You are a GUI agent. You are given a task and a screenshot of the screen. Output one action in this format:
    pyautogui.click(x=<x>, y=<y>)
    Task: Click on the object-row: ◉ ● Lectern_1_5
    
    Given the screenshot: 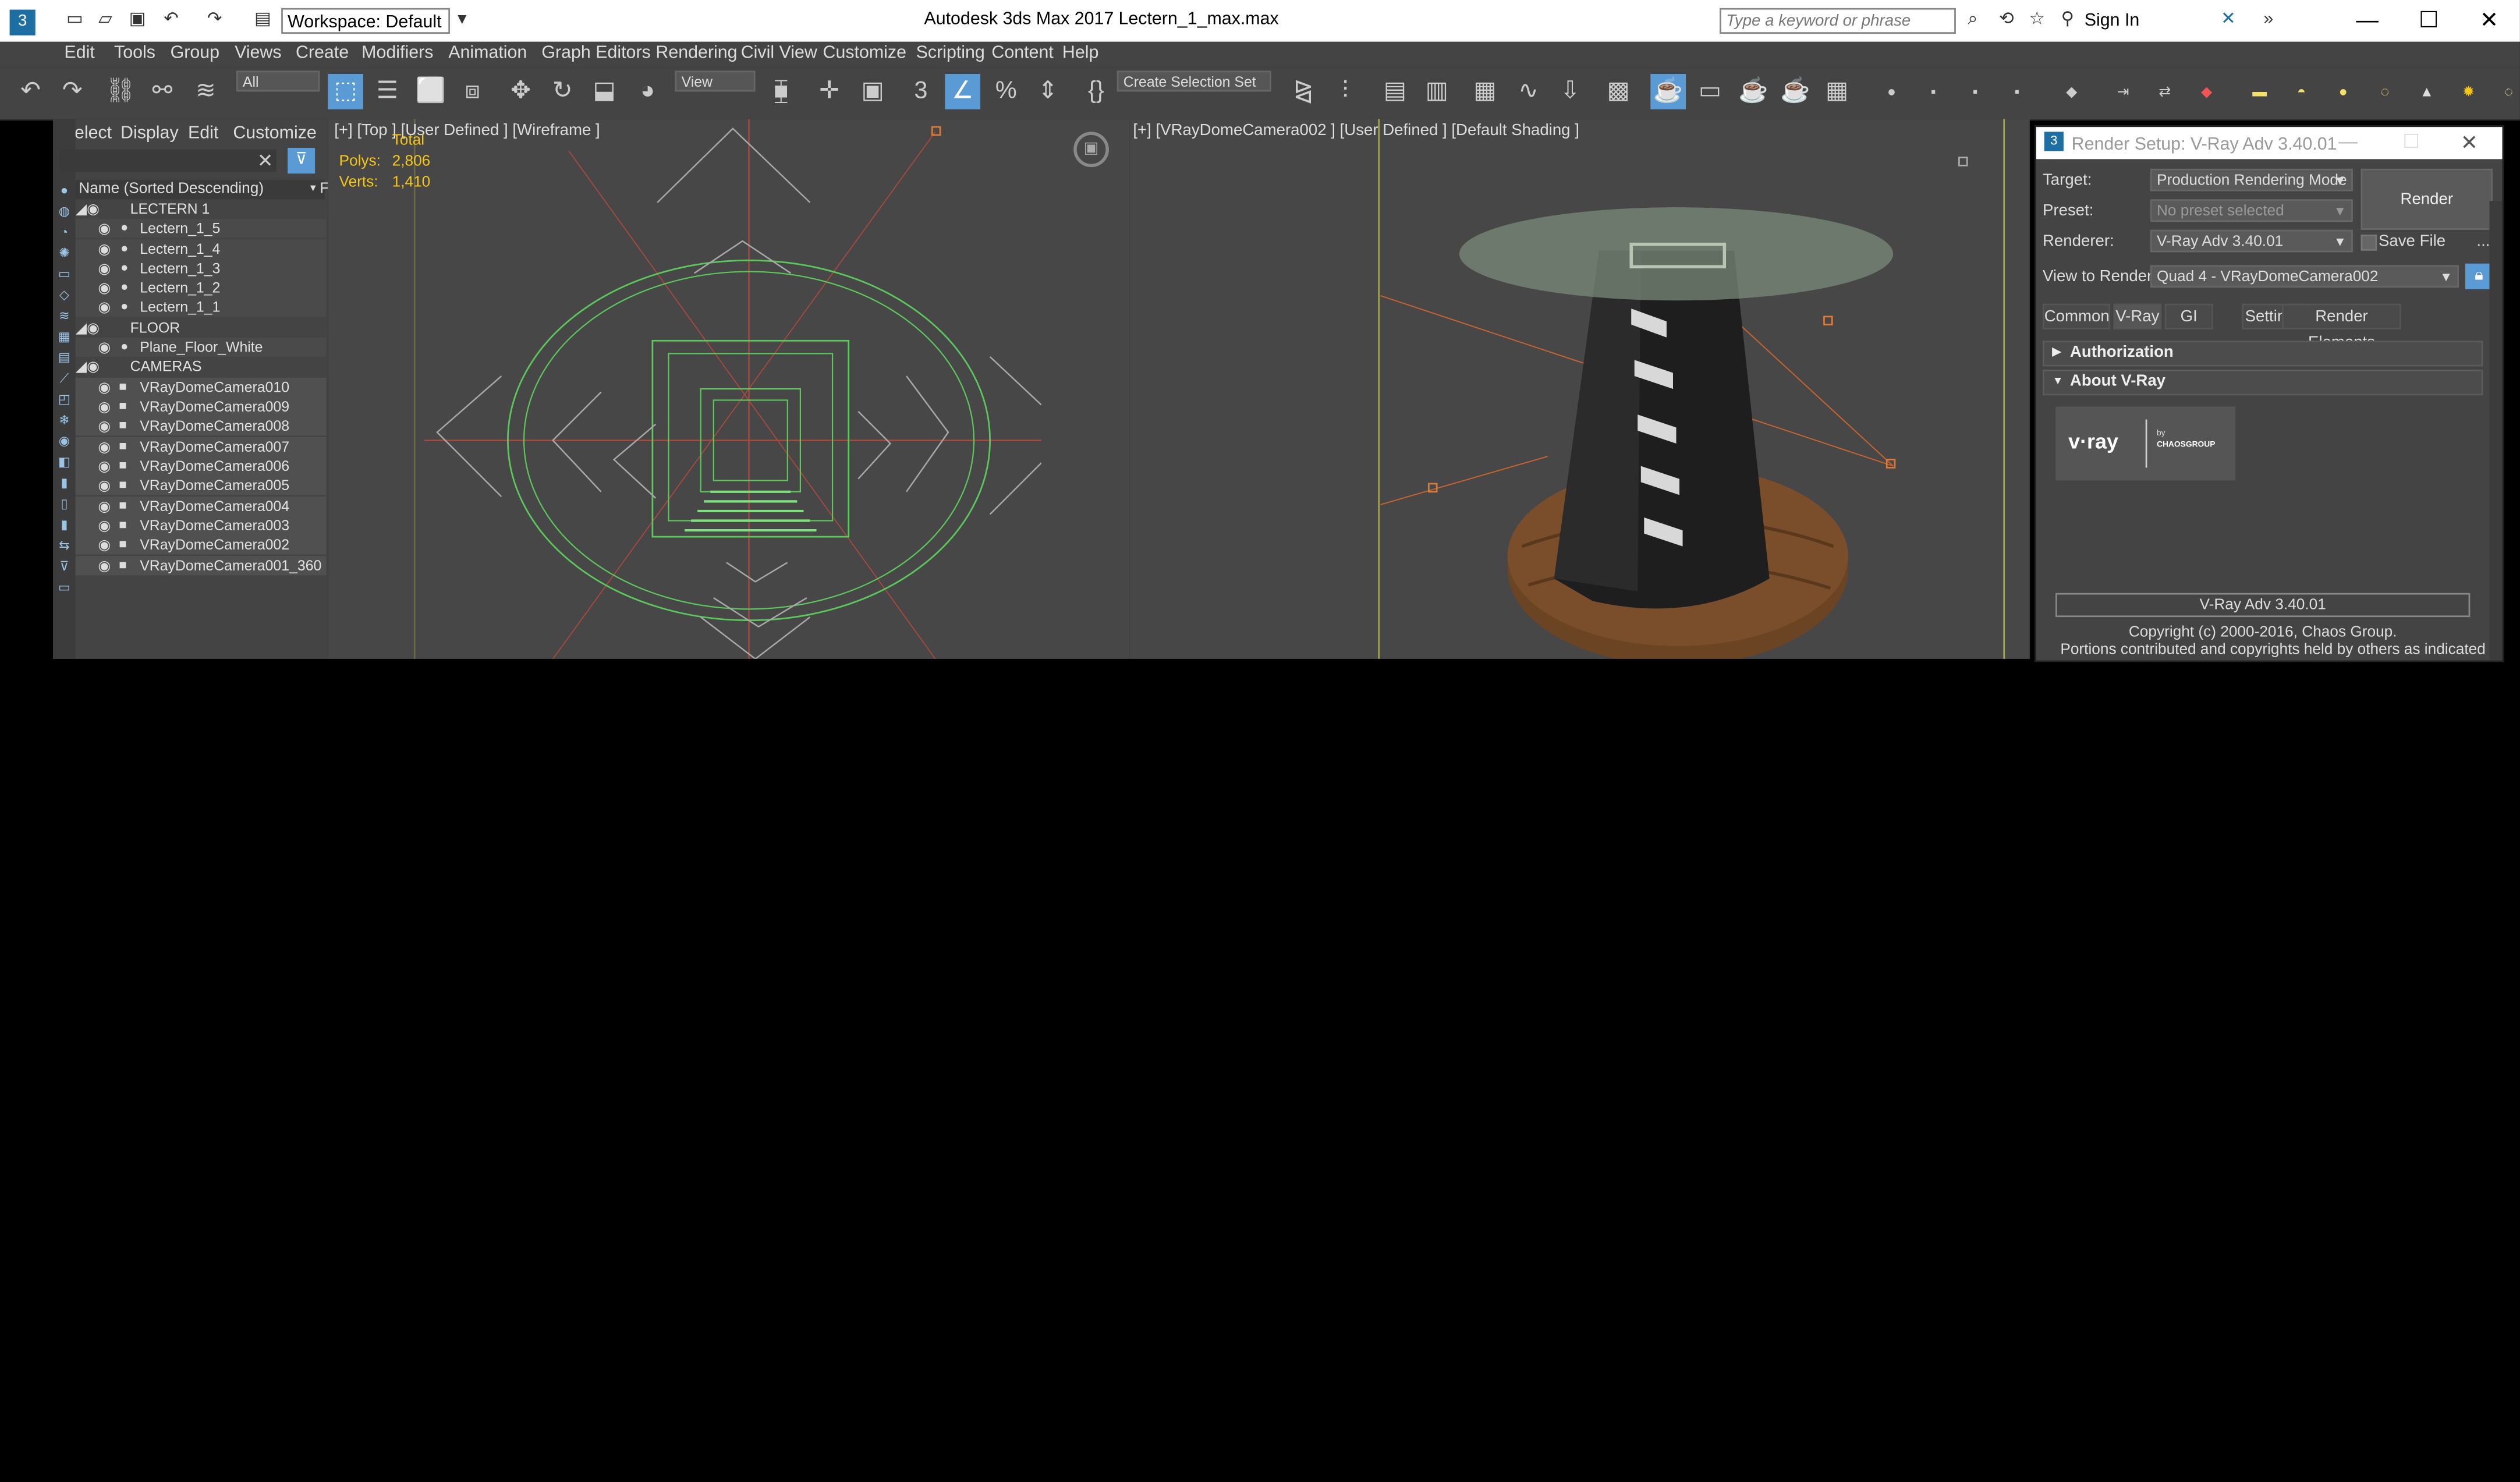 What is the action you would take?
    pyautogui.click(x=201, y=228)
    